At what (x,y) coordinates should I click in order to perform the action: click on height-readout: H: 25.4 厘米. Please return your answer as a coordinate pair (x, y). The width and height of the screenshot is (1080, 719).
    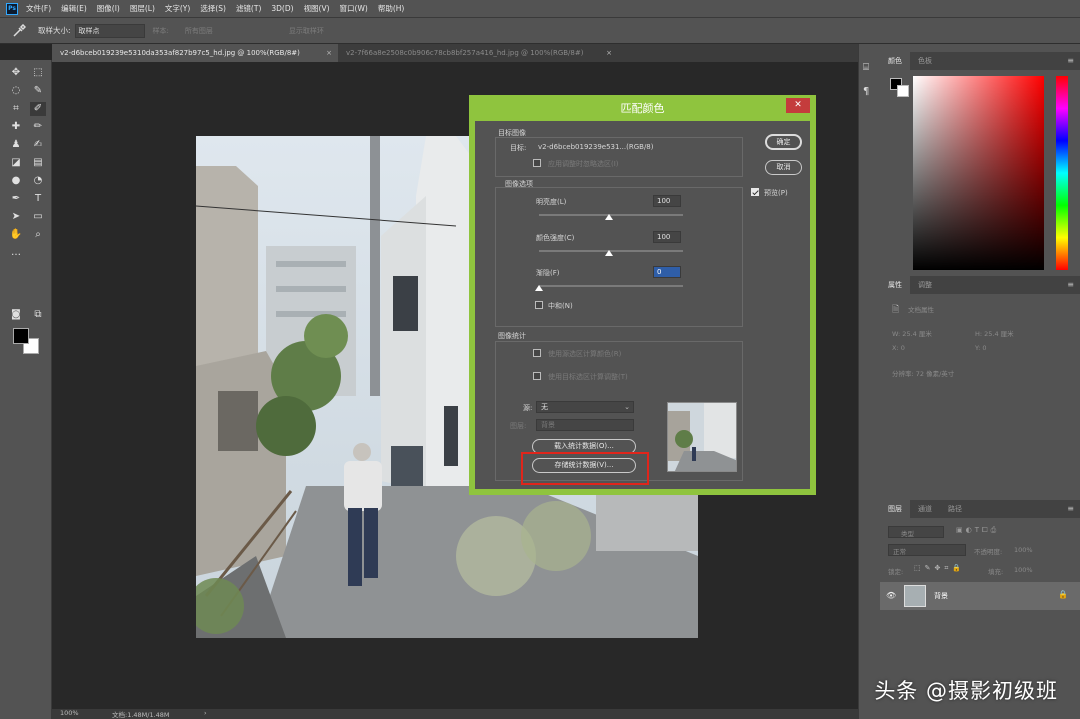
    Looking at the image, I should click on (994, 334).